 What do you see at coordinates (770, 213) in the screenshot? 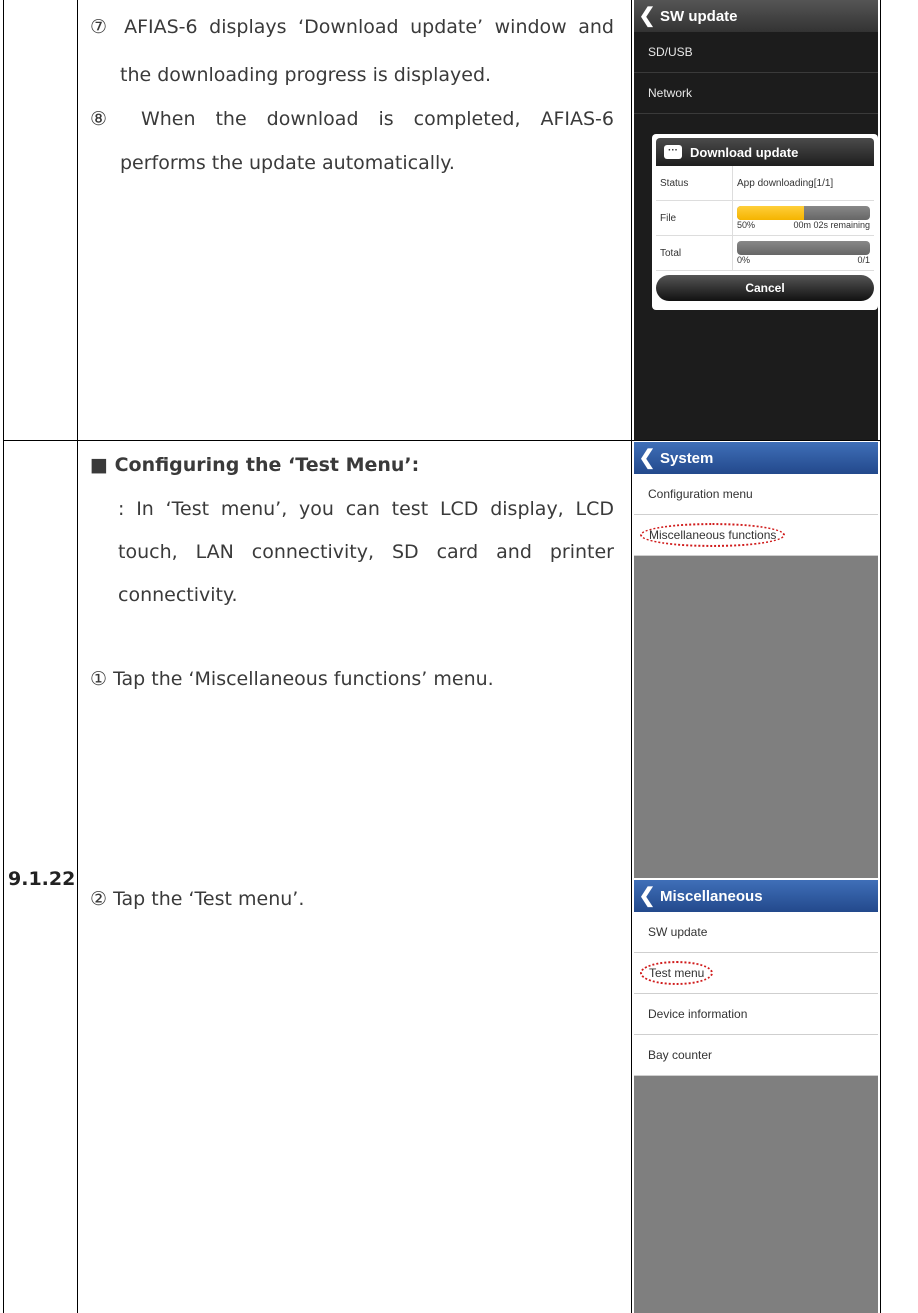
I see `file-progress-fill` at bounding box center [770, 213].